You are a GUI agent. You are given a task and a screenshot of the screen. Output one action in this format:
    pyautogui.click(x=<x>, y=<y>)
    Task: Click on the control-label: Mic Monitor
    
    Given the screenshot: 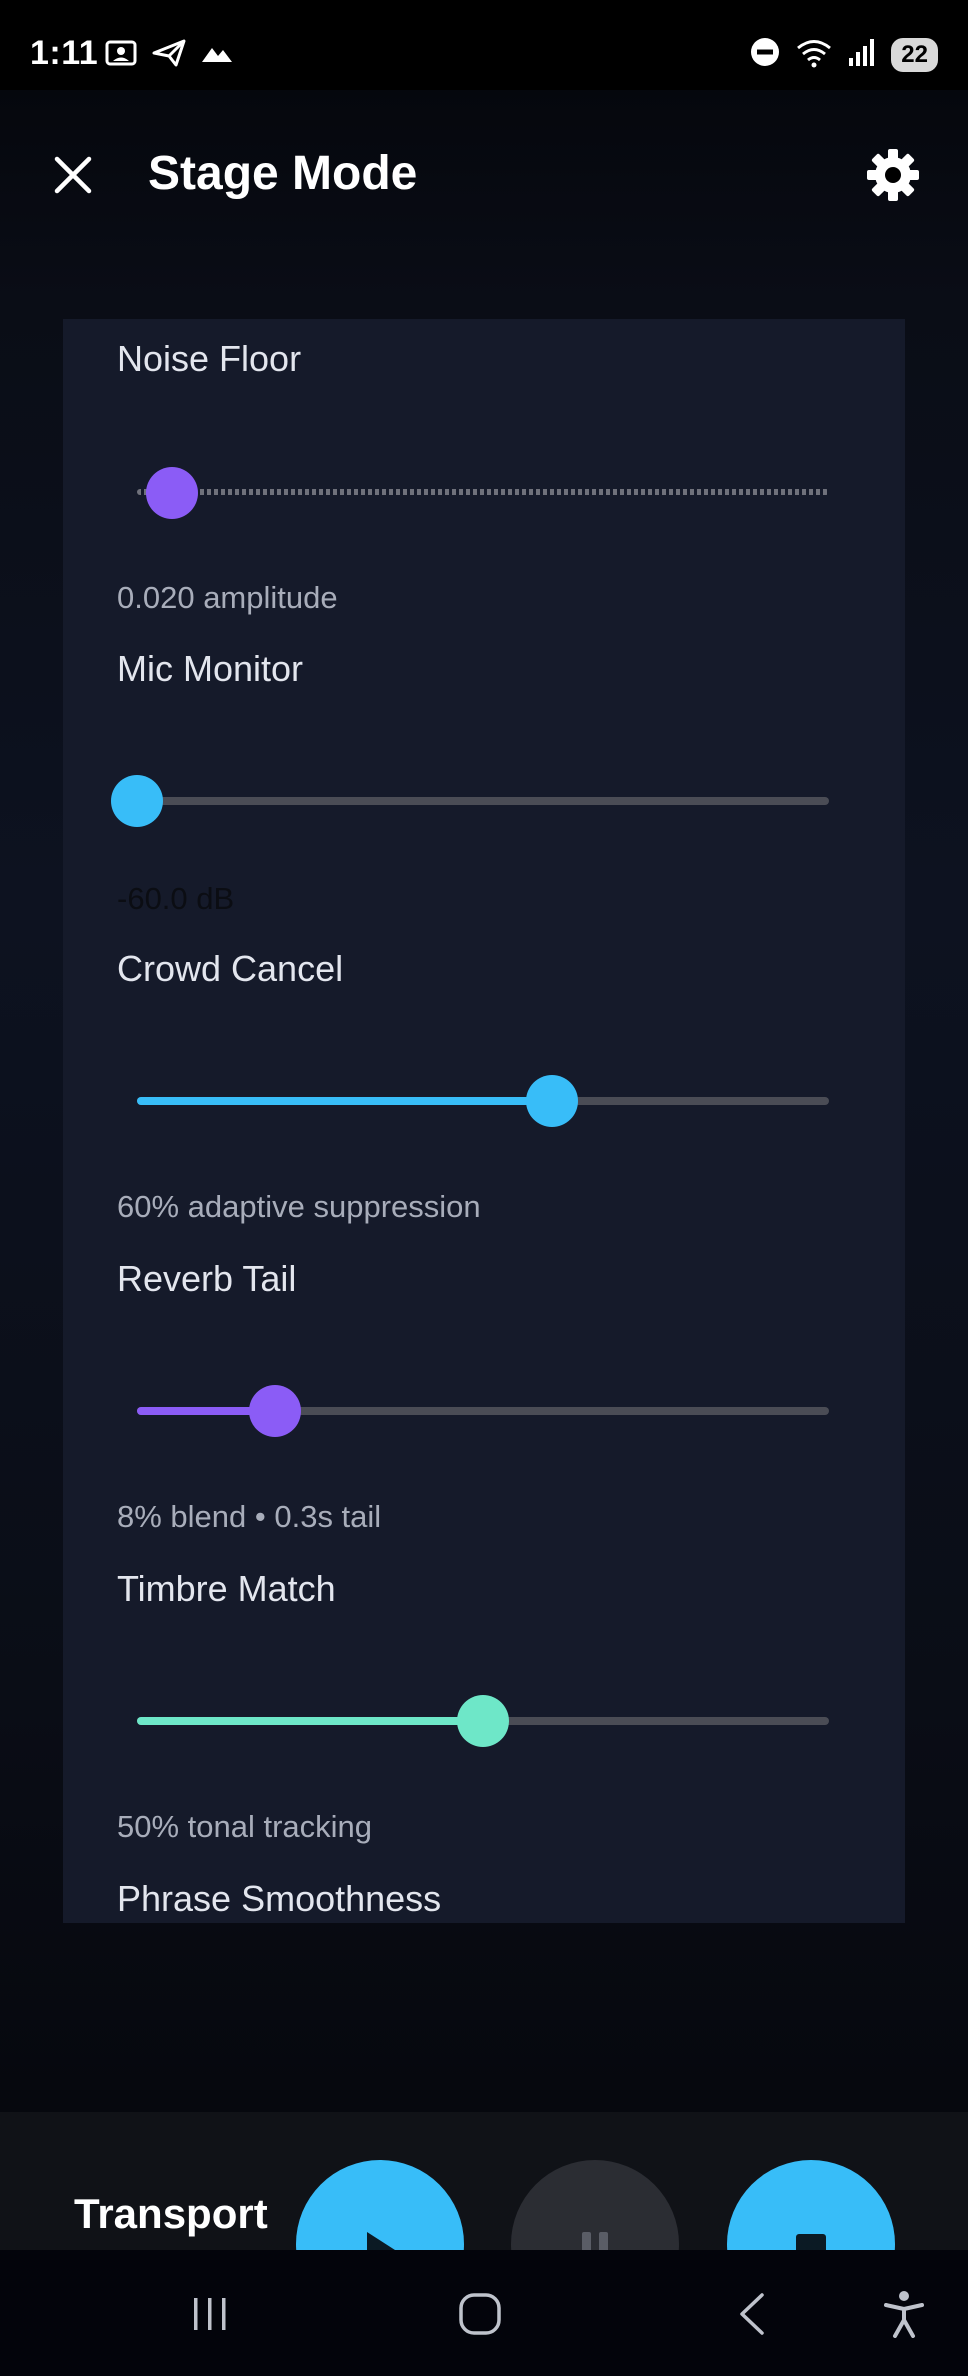 What is the action you would take?
    pyautogui.click(x=210, y=668)
    